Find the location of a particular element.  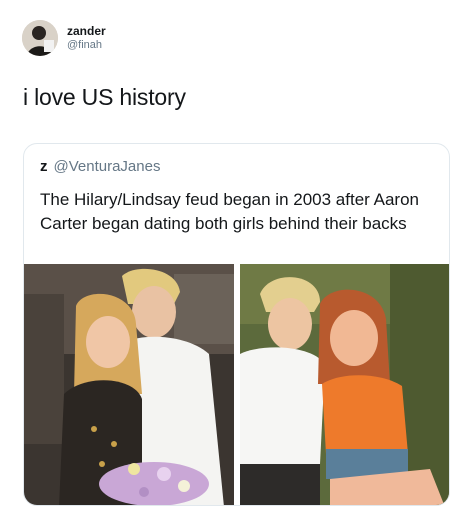

avatar-image is located at coordinates (40, 38).